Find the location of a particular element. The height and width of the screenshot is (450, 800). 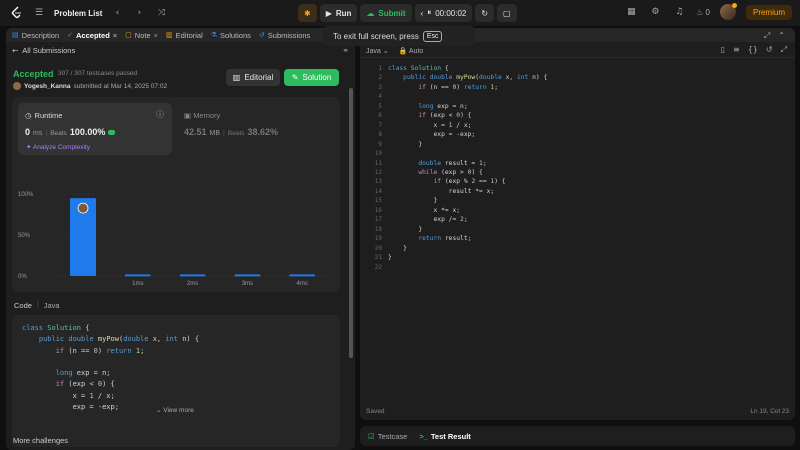

debug-button: ✱ is located at coordinates (307, 13).